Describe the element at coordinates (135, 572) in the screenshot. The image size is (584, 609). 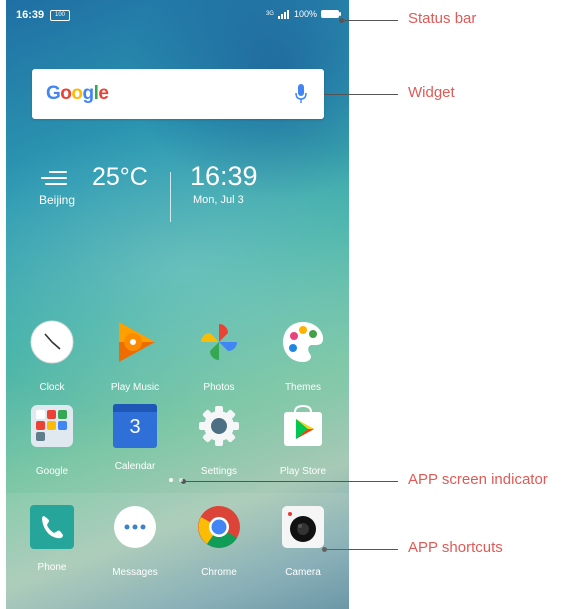
I see `app-label: Messages` at that location.